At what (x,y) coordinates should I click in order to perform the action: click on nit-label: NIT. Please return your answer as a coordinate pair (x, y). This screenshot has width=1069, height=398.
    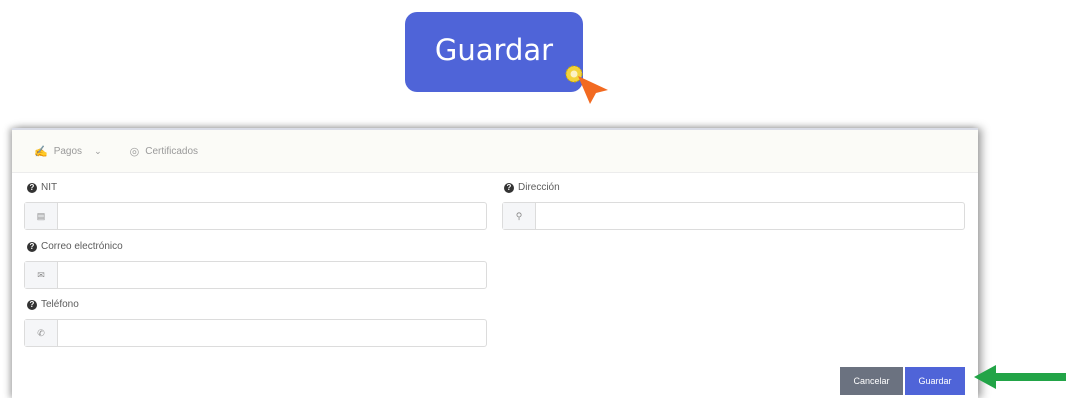
    Looking at the image, I should click on (49, 187).